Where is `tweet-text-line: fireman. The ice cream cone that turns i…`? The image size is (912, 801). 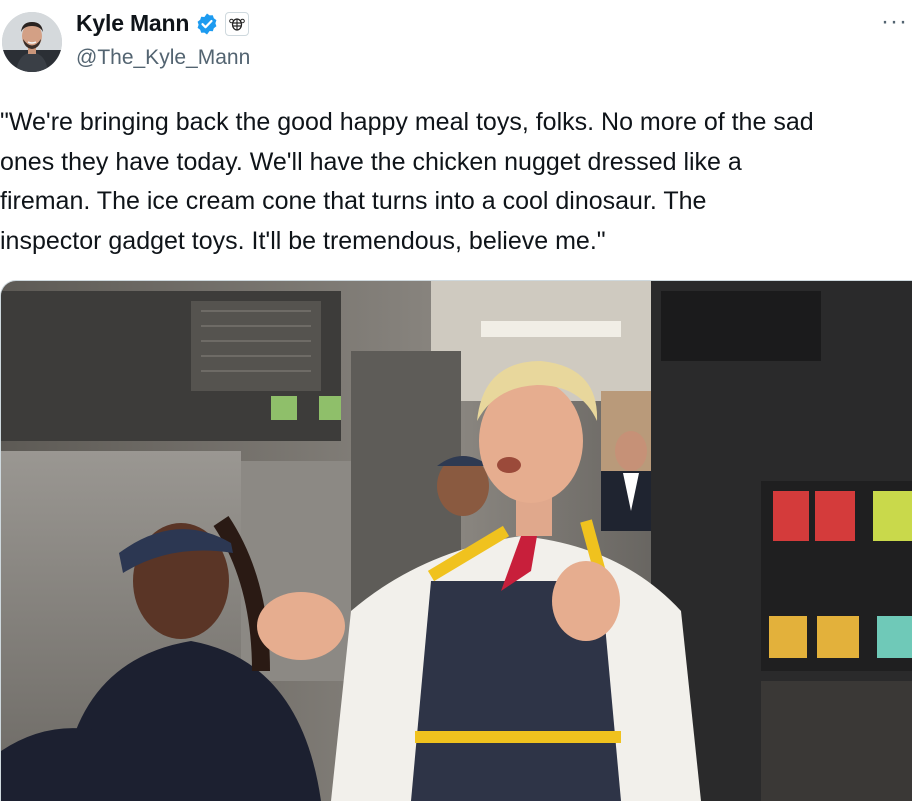 tweet-text-line: fireman. The ice cream cone that turns i… is located at coordinates (353, 201).